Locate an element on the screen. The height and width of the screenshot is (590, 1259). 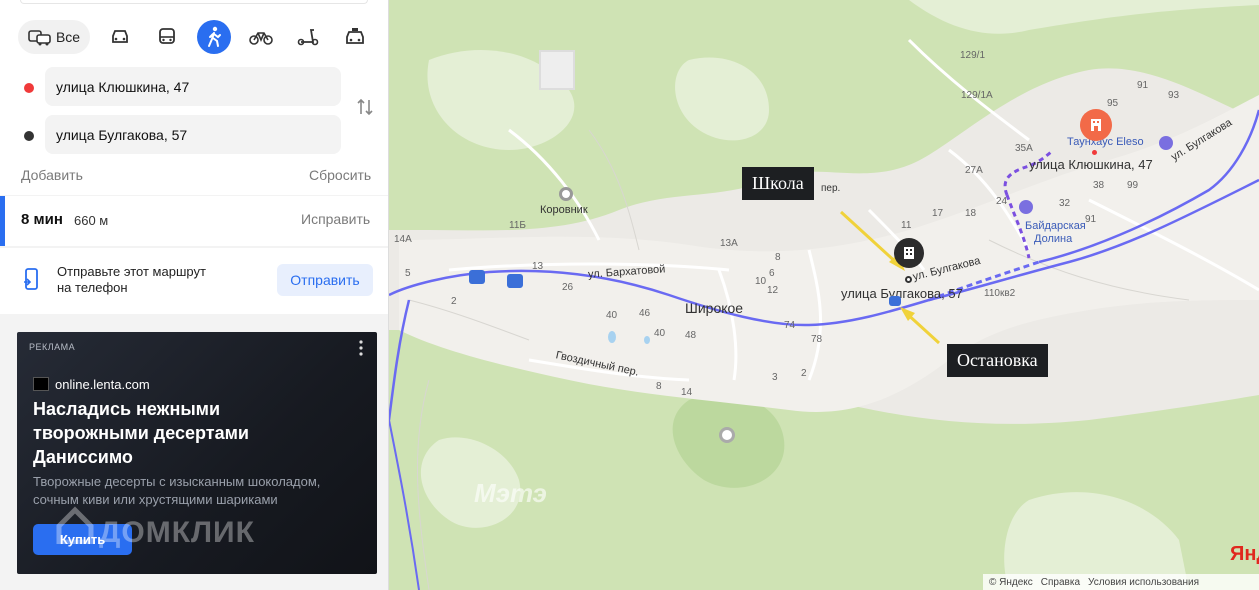
field-area is located at coordinates (557, 70).